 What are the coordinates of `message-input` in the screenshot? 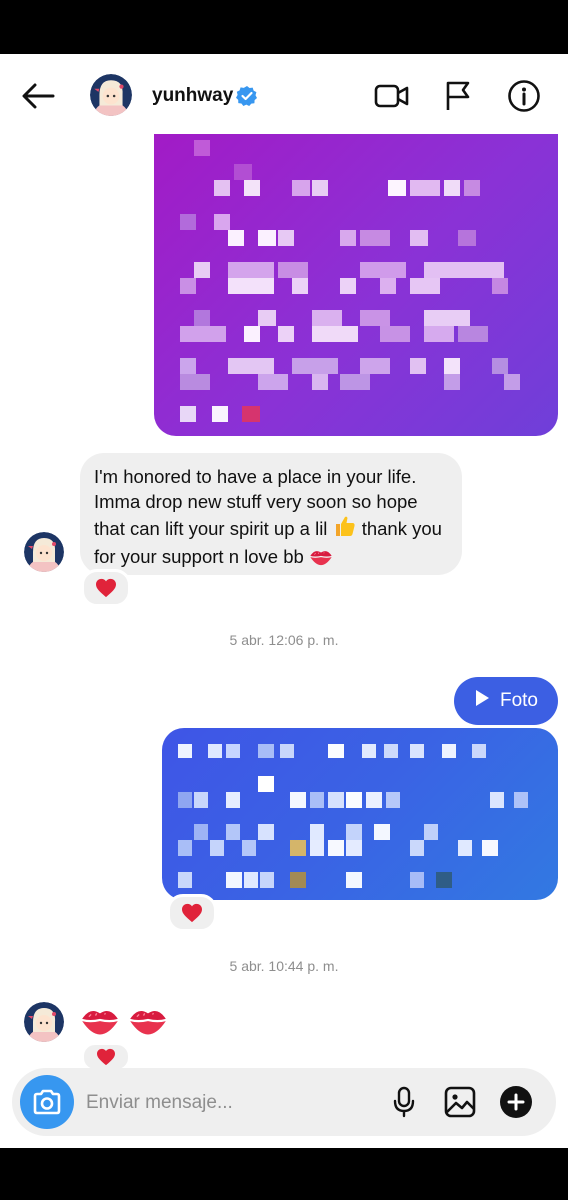 It's located at (231, 1103).